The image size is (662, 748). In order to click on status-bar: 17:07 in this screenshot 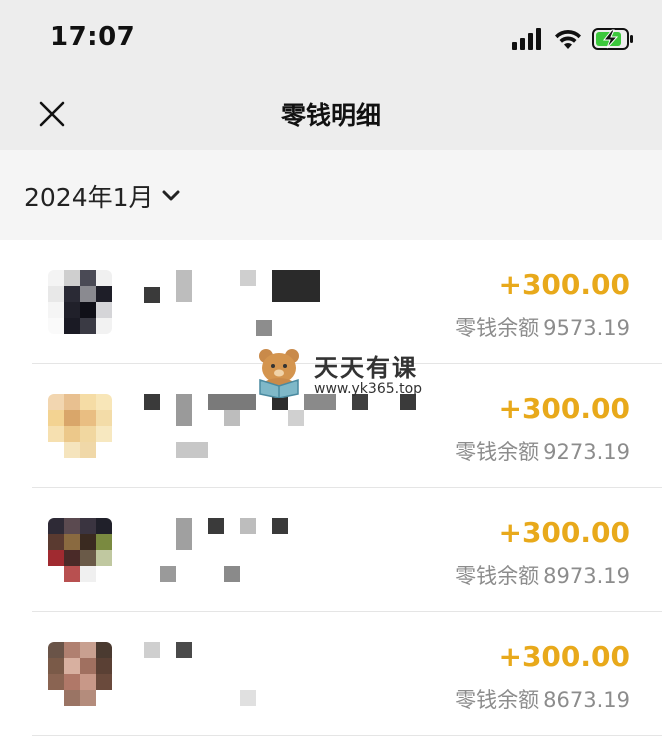, I will do `click(331, 40)`.